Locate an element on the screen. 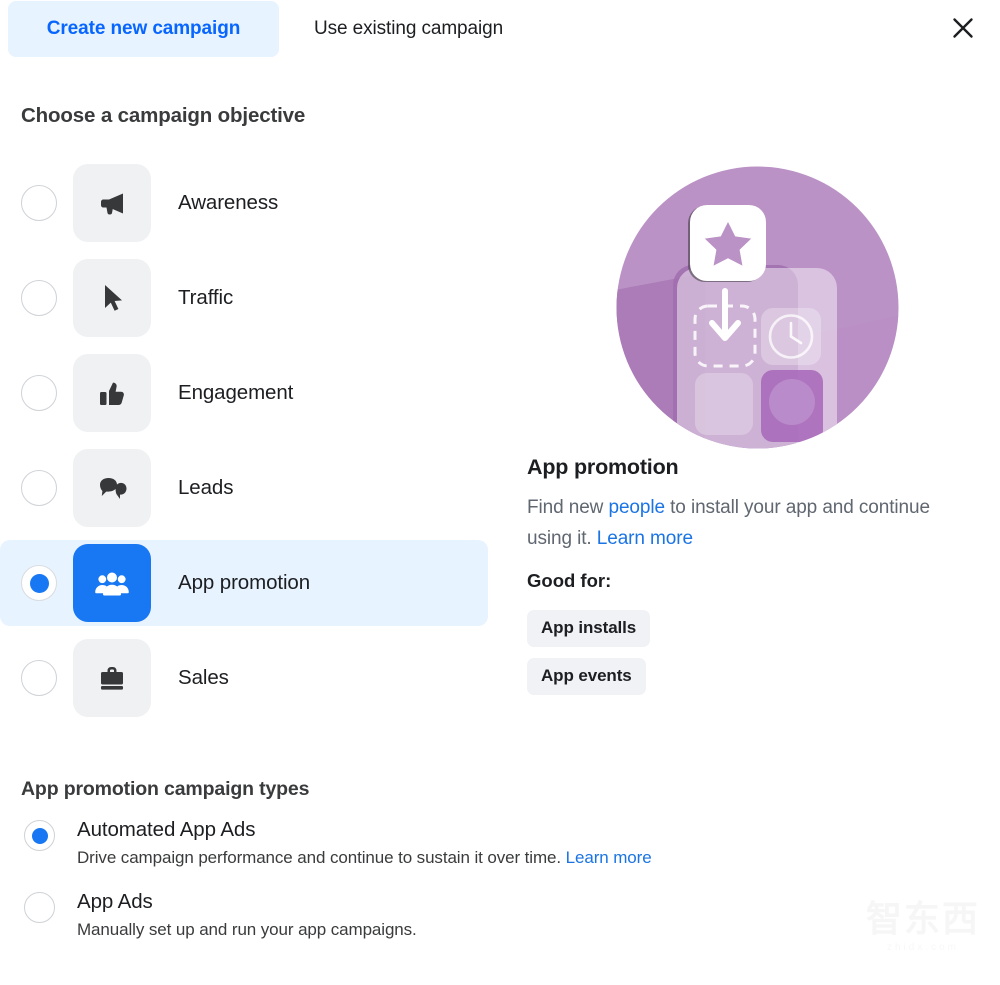  detail-title: App promotion is located at coordinates (603, 467).